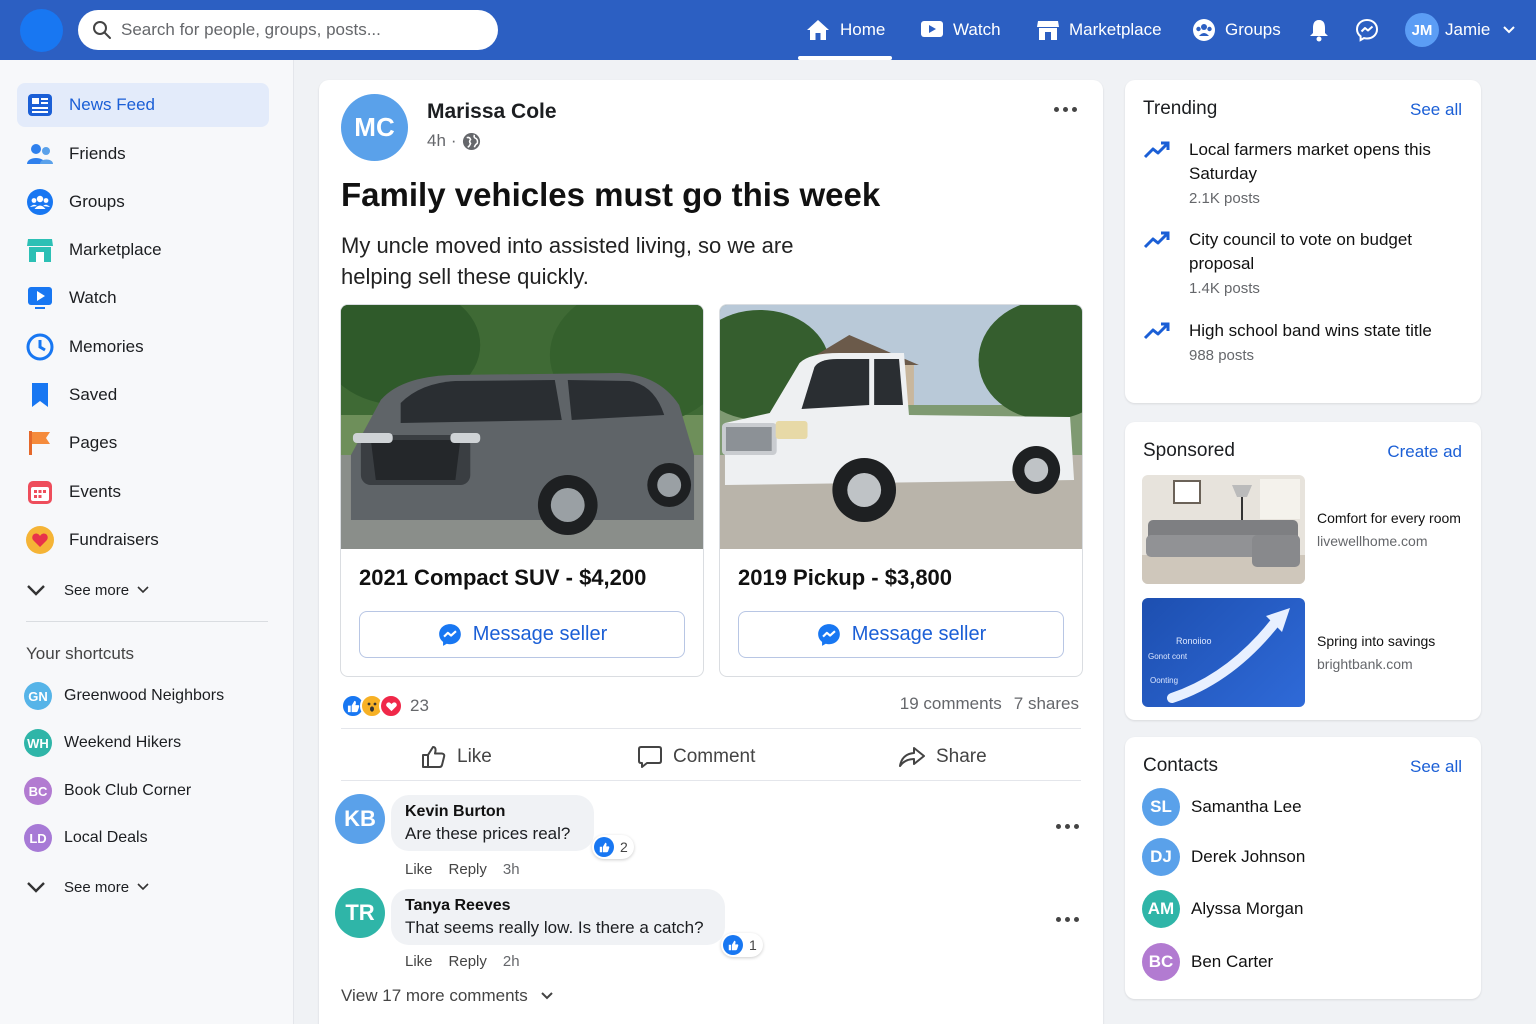 This screenshot has height=1024, width=1536. What do you see at coordinates (360, 913) in the screenshot?
I see `commenter-avatar: TR` at bounding box center [360, 913].